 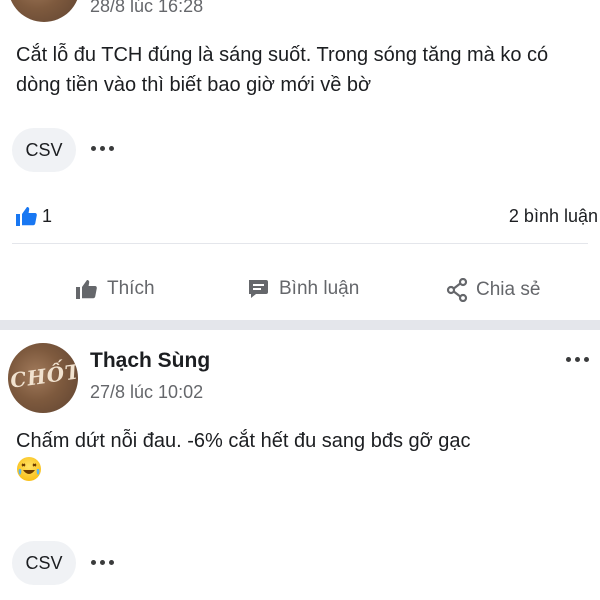 I want to click on reactions-divider, so click(x=300, y=243).